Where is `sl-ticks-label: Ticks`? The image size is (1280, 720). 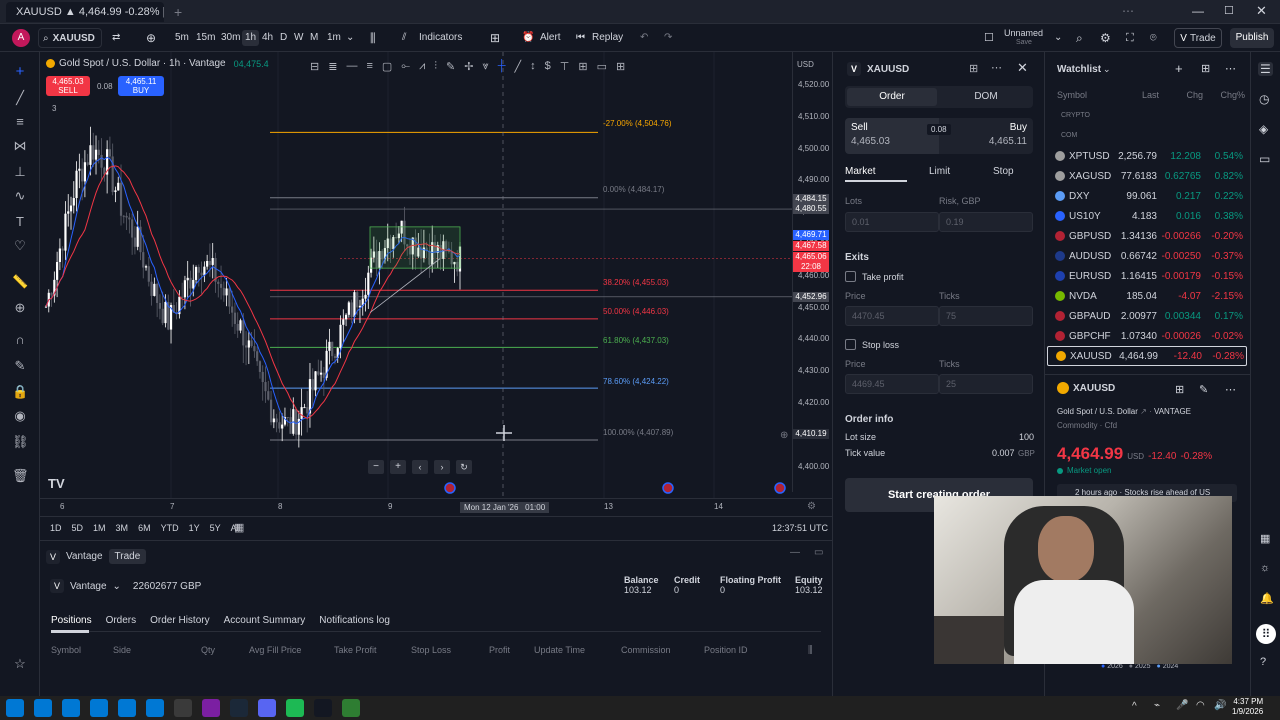
sl-ticks-label: Ticks is located at coordinates (949, 364).